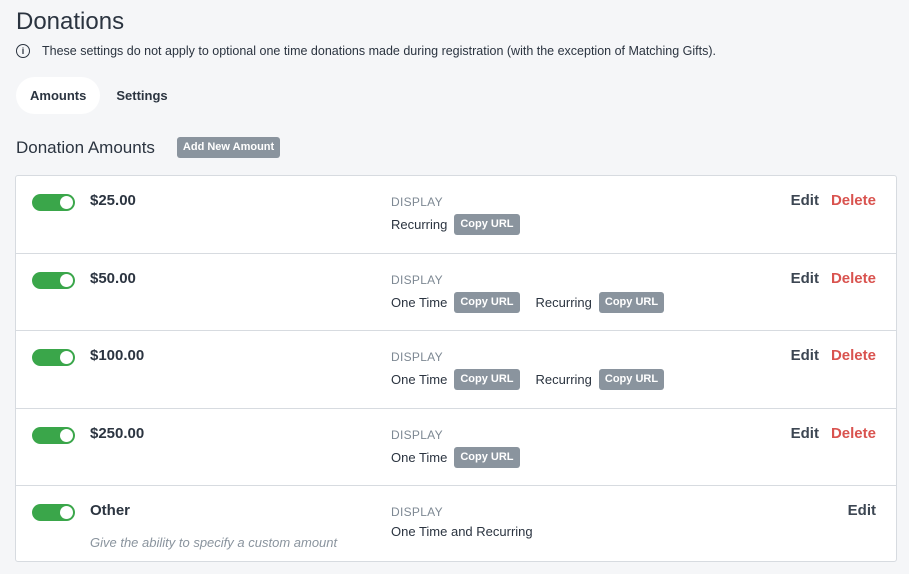 The image size is (909, 574). What do you see at coordinates (113, 200) in the screenshot?
I see `amount-label: $25.00` at bounding box center [113, 200].